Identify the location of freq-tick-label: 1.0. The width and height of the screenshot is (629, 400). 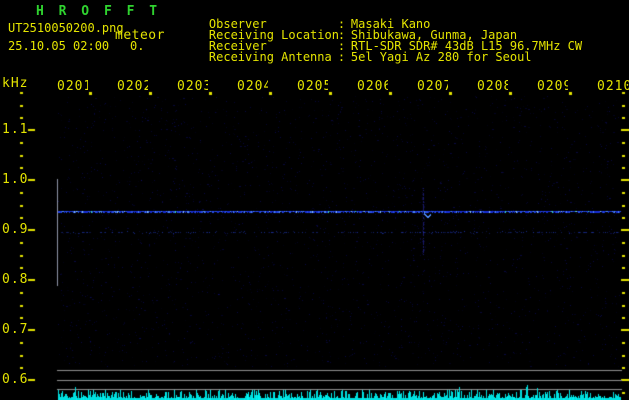
(15, 179).